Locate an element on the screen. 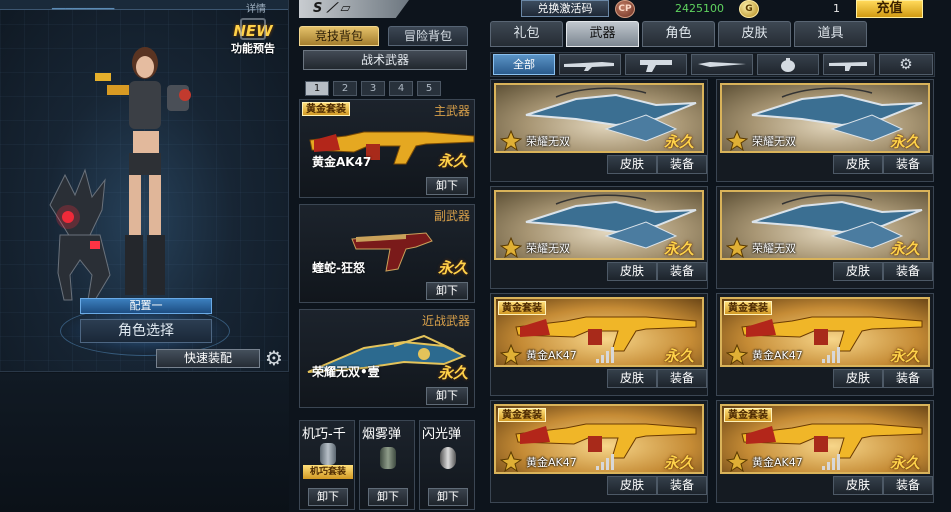  redeem-code-button: 兑换激活码 is located at coordinates (565, 8).